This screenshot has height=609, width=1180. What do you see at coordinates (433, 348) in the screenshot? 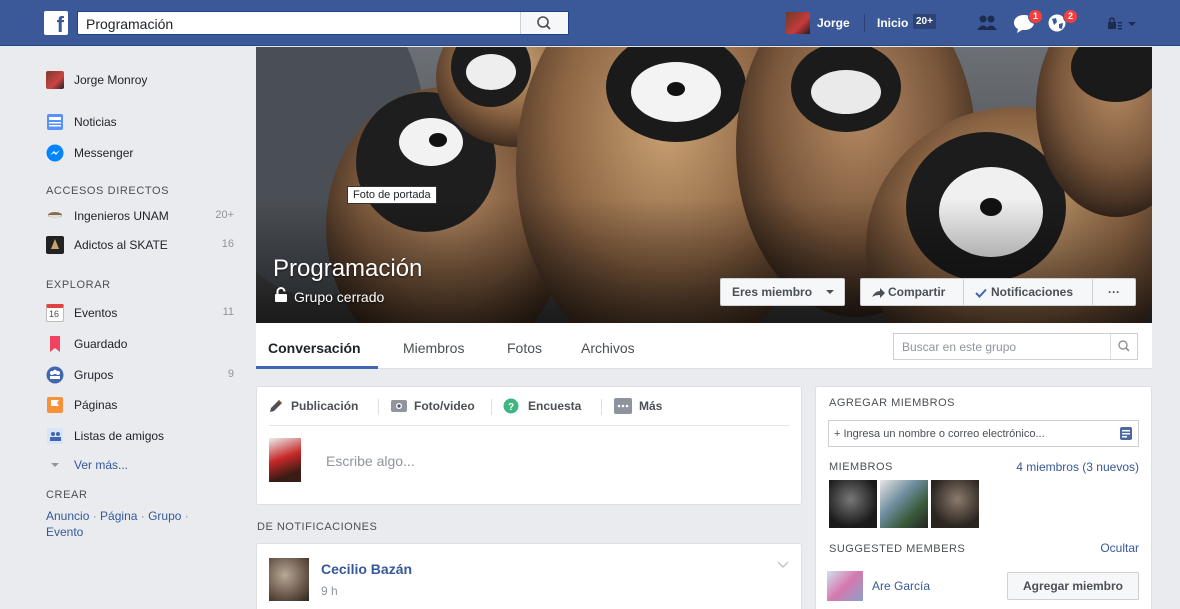
I see `tab-members: Miembros` at bounding box center [433, 348].